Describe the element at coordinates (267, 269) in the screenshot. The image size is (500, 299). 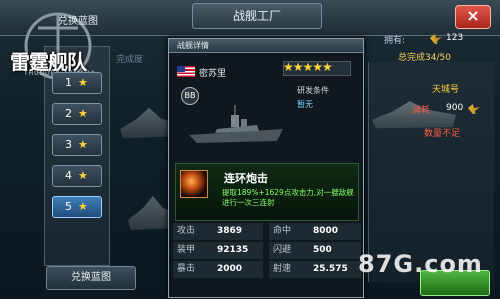
I see `stat-row: 暴击 2000 射速 25.575` at that location.